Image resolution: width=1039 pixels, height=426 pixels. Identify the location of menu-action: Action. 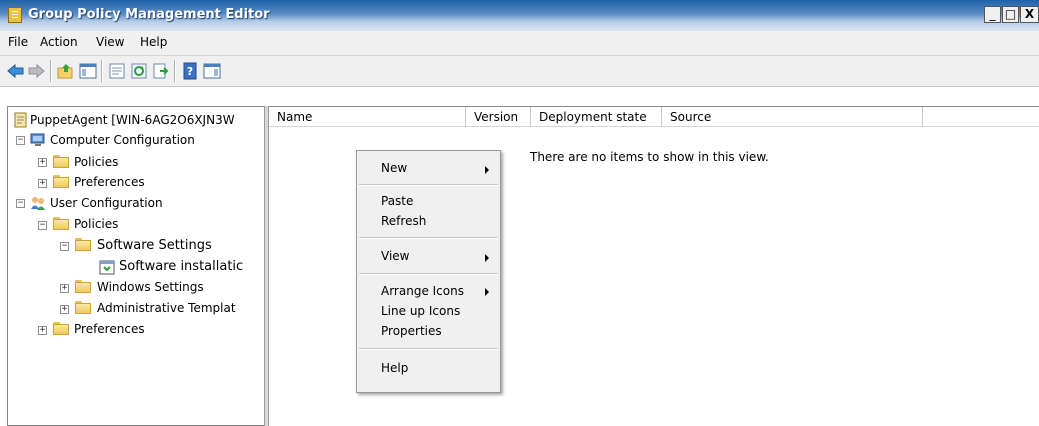
(59, 42).